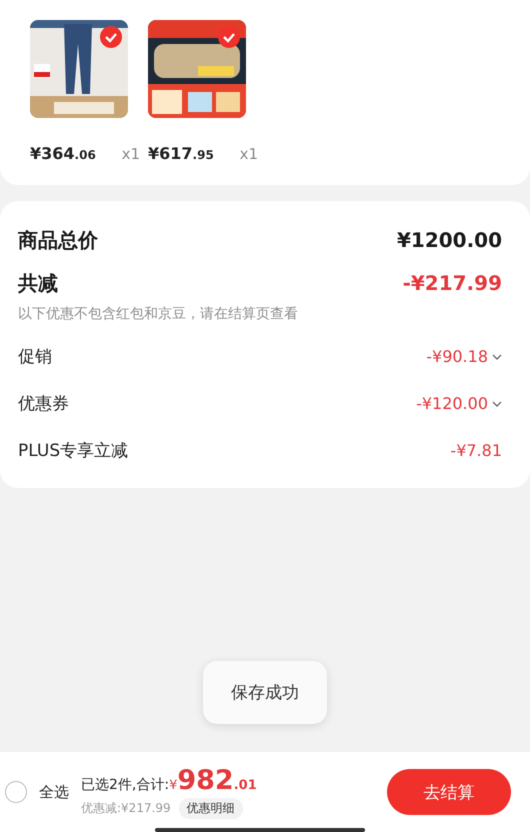 The width and height of the screenshot is (530, 832). What do you see at coordinates (452, 403) in the screenshot?
I see `discount-value: -¥120.00` at bounding box center [452, 403].